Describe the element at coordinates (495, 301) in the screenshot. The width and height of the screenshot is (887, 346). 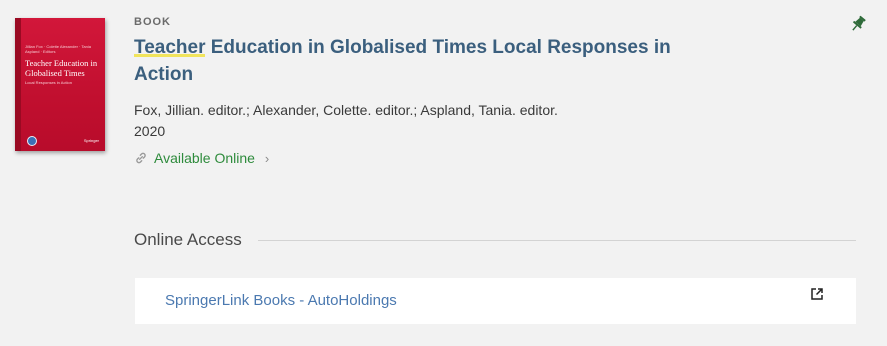
I see `online-access-service-row: SpringerLink Books - AutoHoldings` at that location.